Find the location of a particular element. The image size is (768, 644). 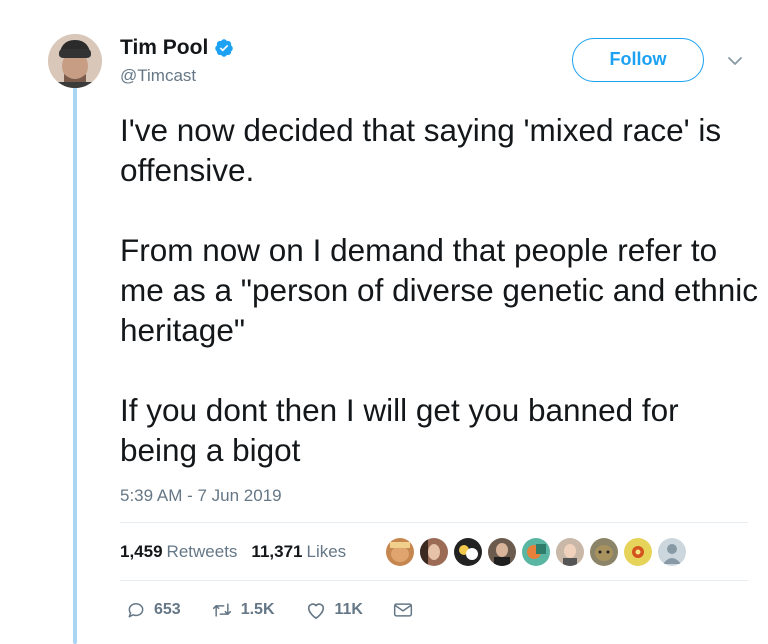

user-handle: @Timcast is located at coordinates (158, 76).